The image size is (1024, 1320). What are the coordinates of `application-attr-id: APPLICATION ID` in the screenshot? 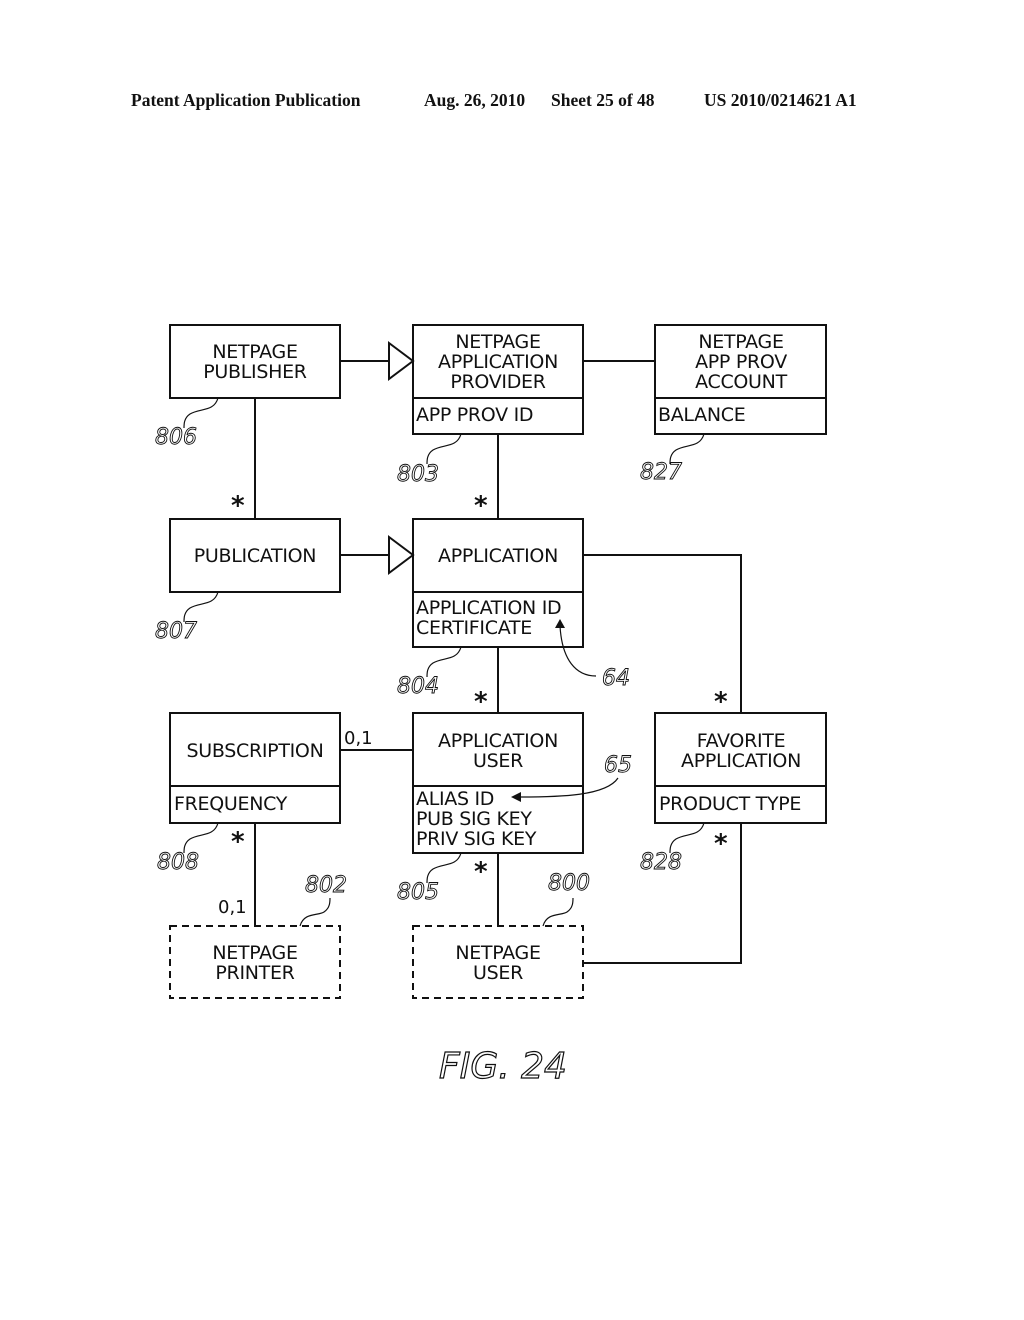 It's located at (488, 608).